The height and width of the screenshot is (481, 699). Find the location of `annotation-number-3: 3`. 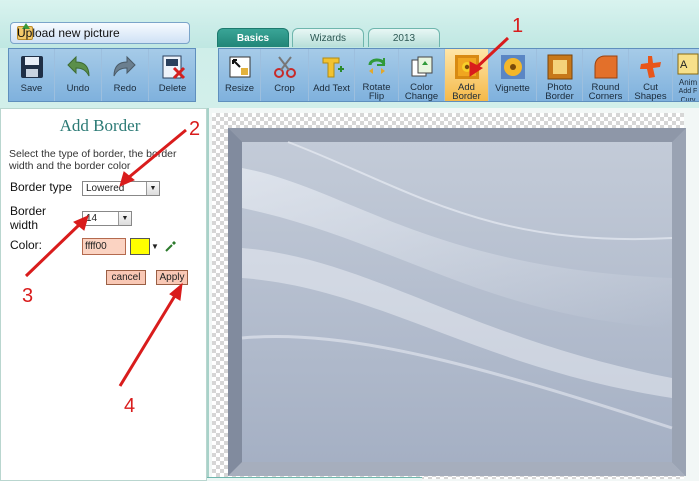

annotation-number-3: 3 is located at coordinates (28, 296).